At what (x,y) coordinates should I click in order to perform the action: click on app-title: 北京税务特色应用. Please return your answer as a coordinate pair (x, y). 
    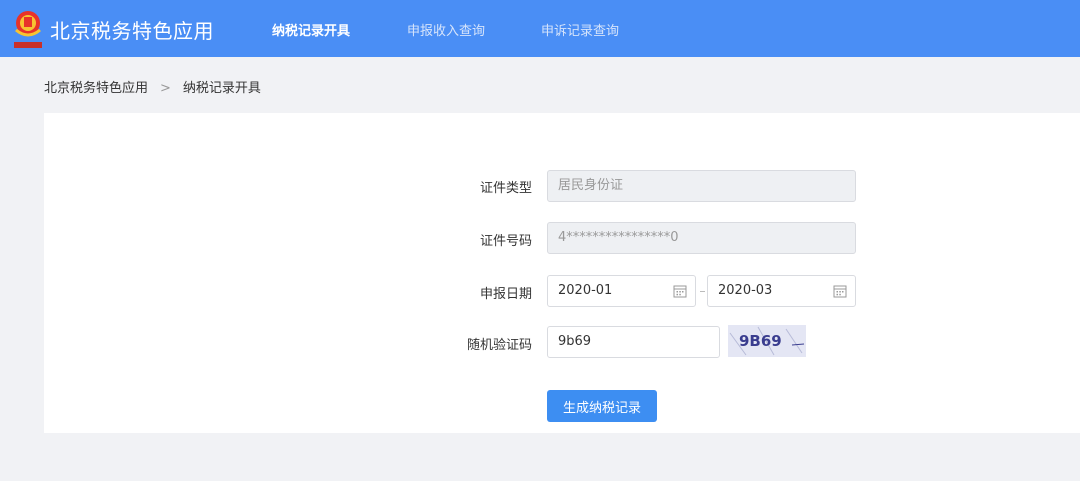
    Looking at the image, I should click on (132, 31).